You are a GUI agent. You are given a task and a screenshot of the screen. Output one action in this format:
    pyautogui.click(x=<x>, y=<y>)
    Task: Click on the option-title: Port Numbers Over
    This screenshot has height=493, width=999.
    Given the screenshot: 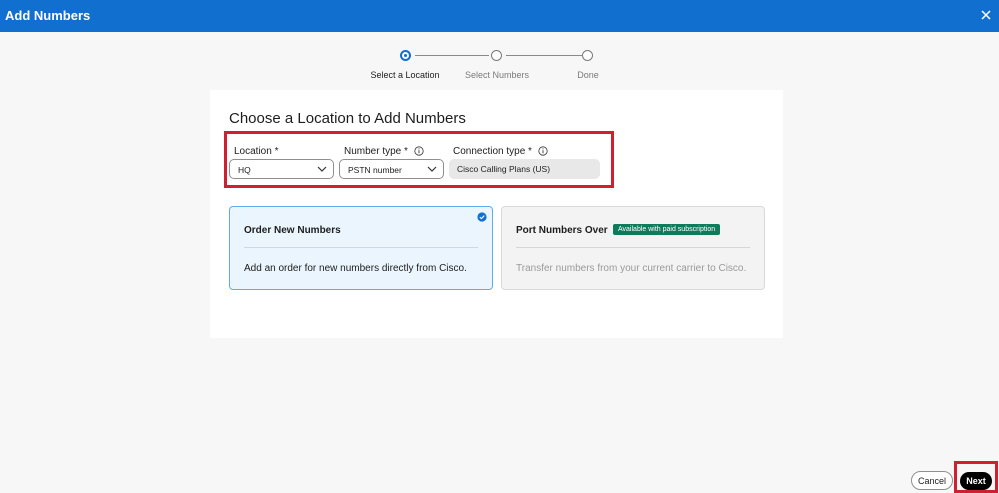 What is the action you would take?
    pyautogui.click(x=562, y=230)
    